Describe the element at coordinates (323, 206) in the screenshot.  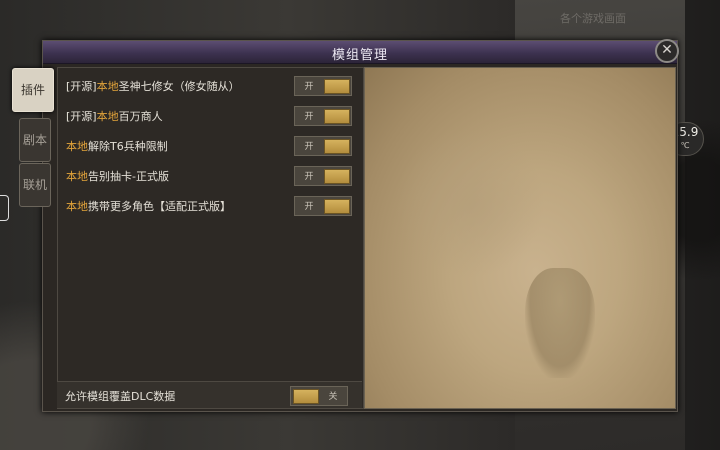
I see `mod-toggle-5: 开` at that location.